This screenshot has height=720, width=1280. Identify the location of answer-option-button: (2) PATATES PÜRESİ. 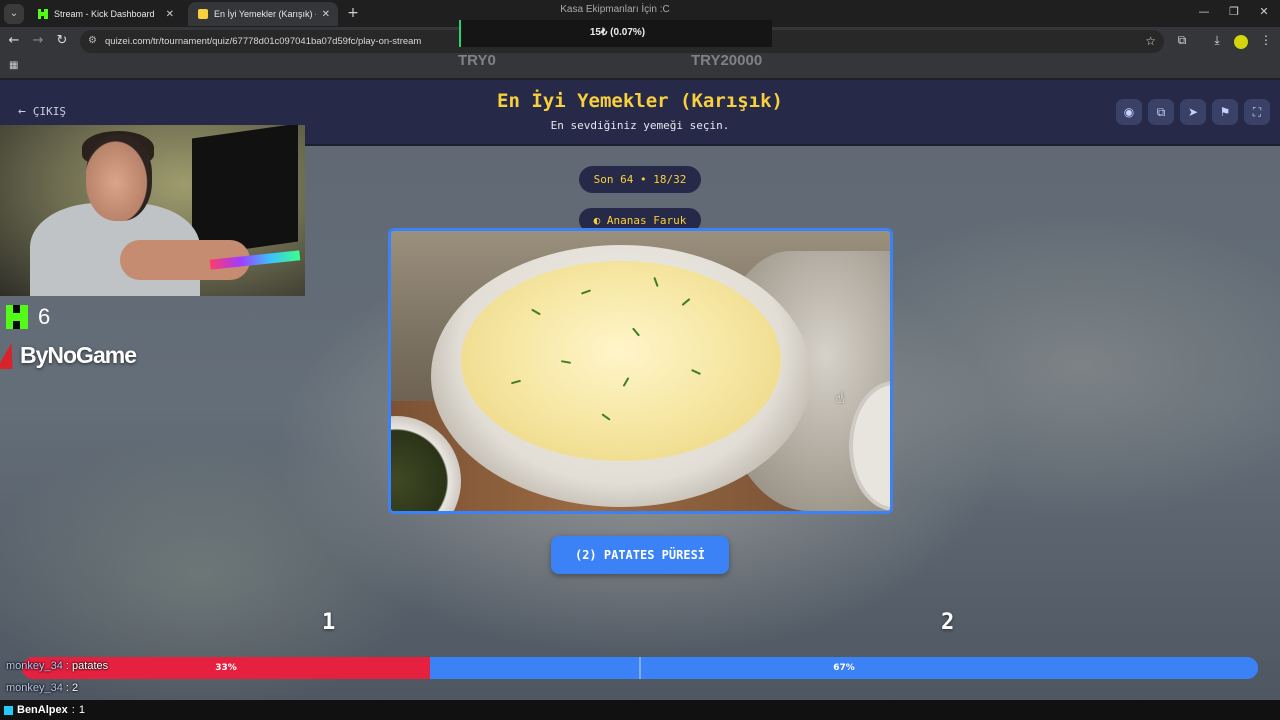
(640, 555).